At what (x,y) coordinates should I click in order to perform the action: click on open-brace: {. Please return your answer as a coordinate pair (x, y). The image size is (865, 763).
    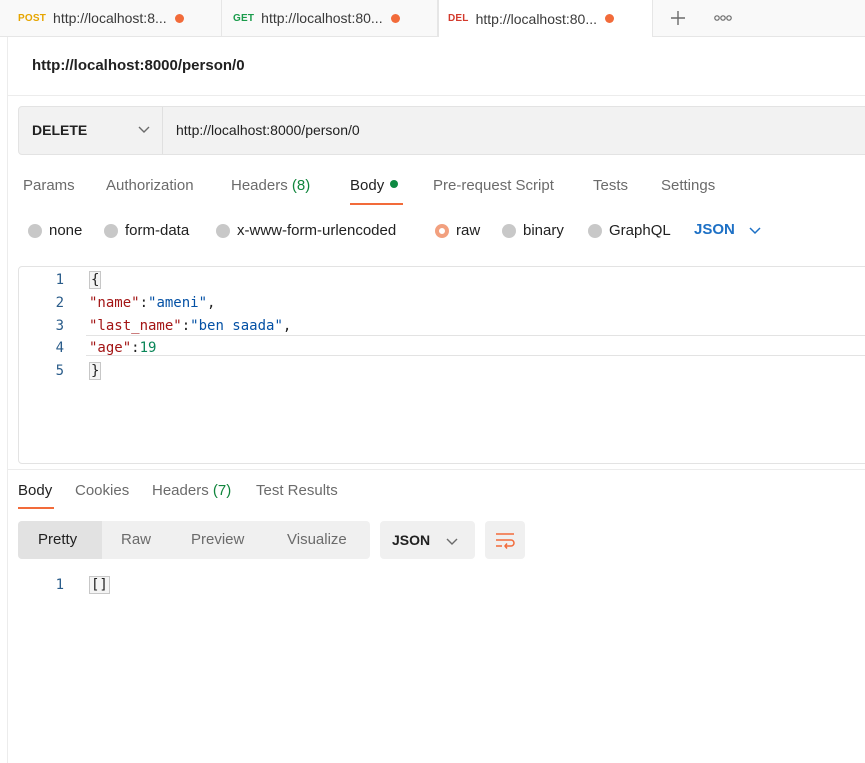
    Looking at the image, I should click on (95, 280).